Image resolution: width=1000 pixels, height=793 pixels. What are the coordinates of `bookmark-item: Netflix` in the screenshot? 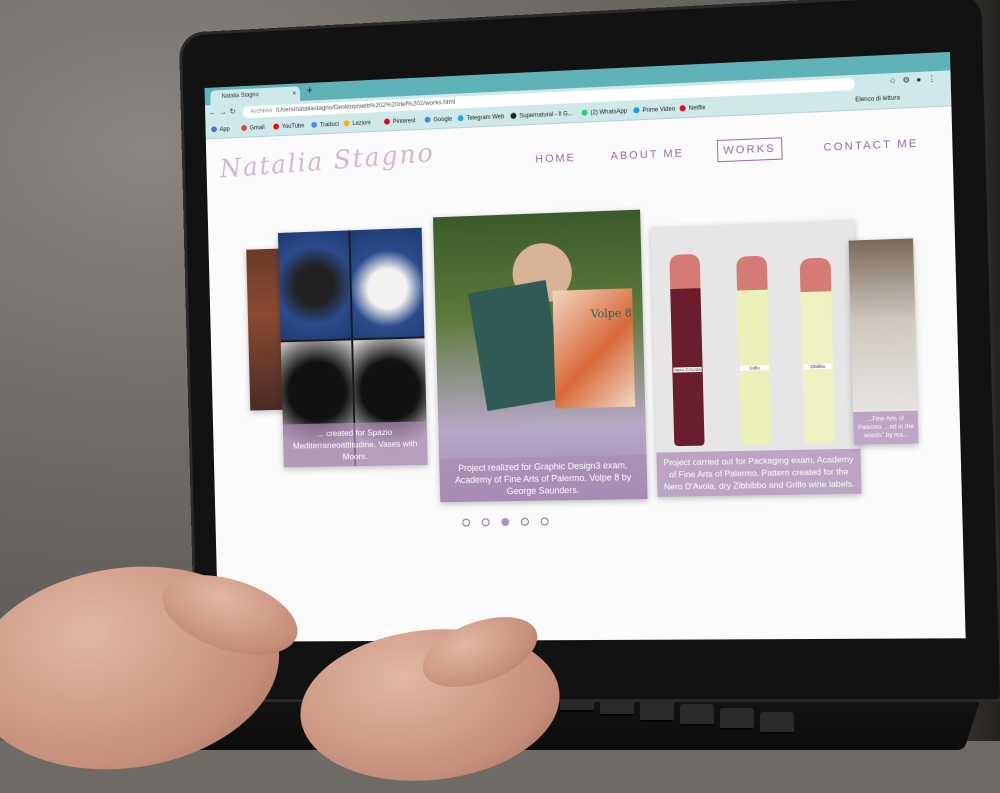 It's located at (692, 108).